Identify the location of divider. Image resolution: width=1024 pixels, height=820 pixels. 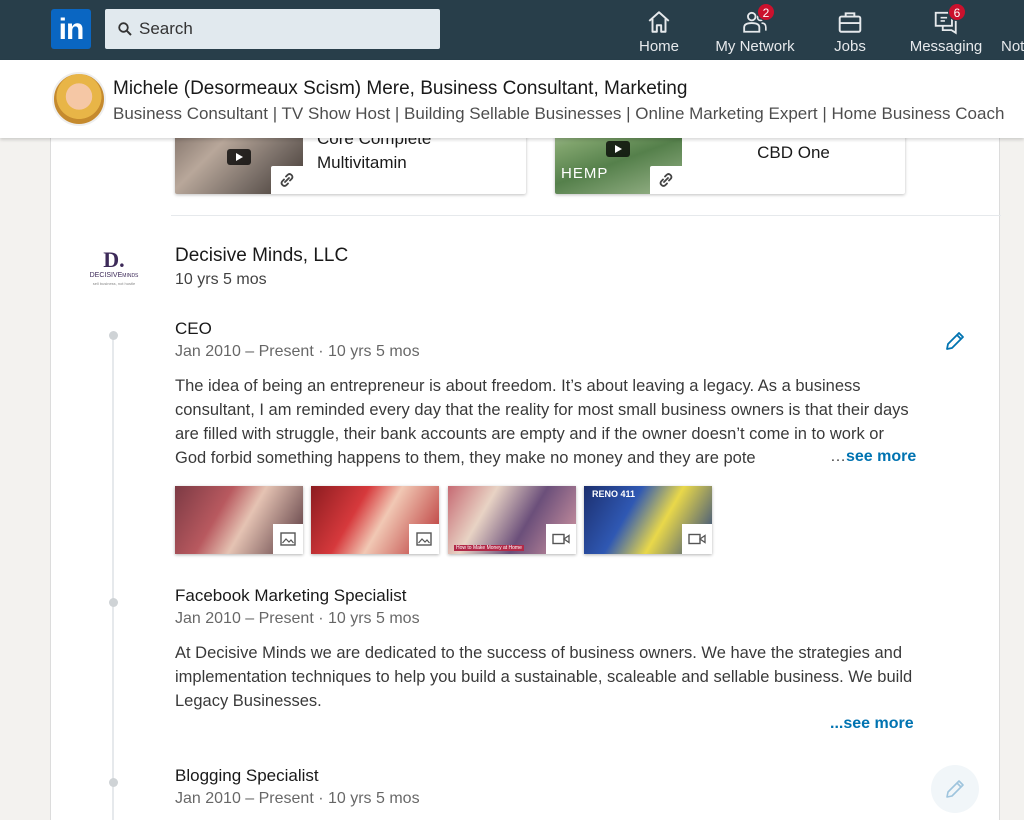
(586, 215).